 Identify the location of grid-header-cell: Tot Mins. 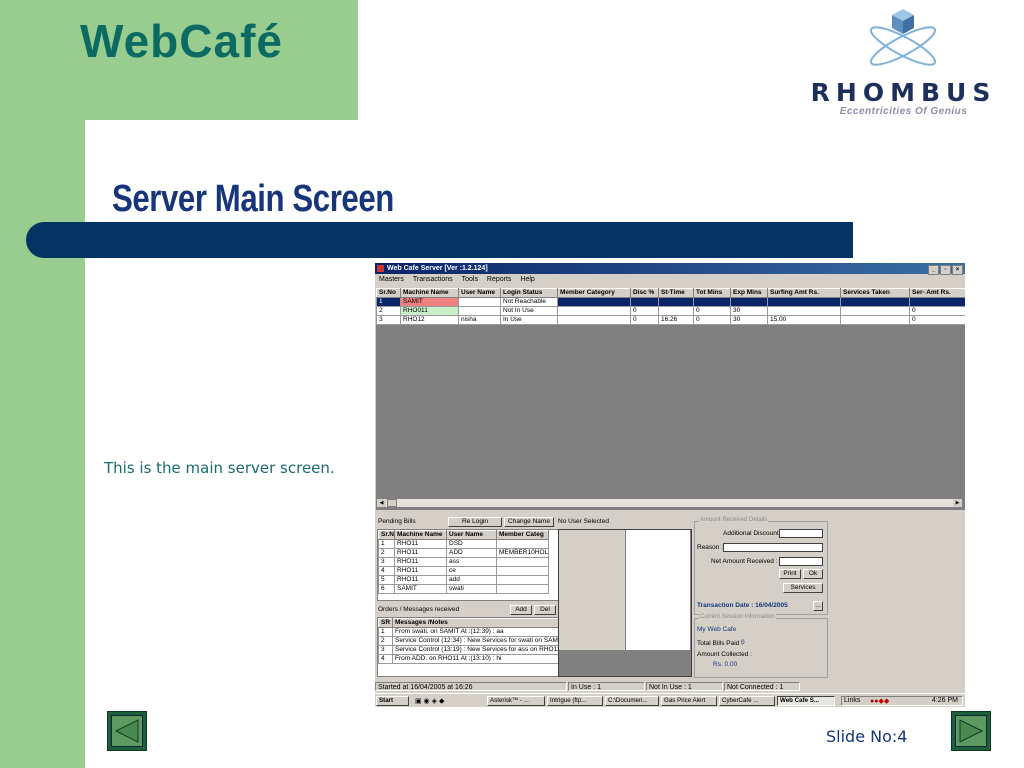
(712, 293).